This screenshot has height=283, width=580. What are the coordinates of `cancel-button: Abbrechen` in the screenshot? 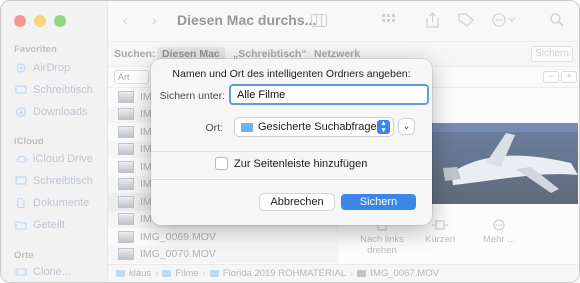 It's located at (297, 202).